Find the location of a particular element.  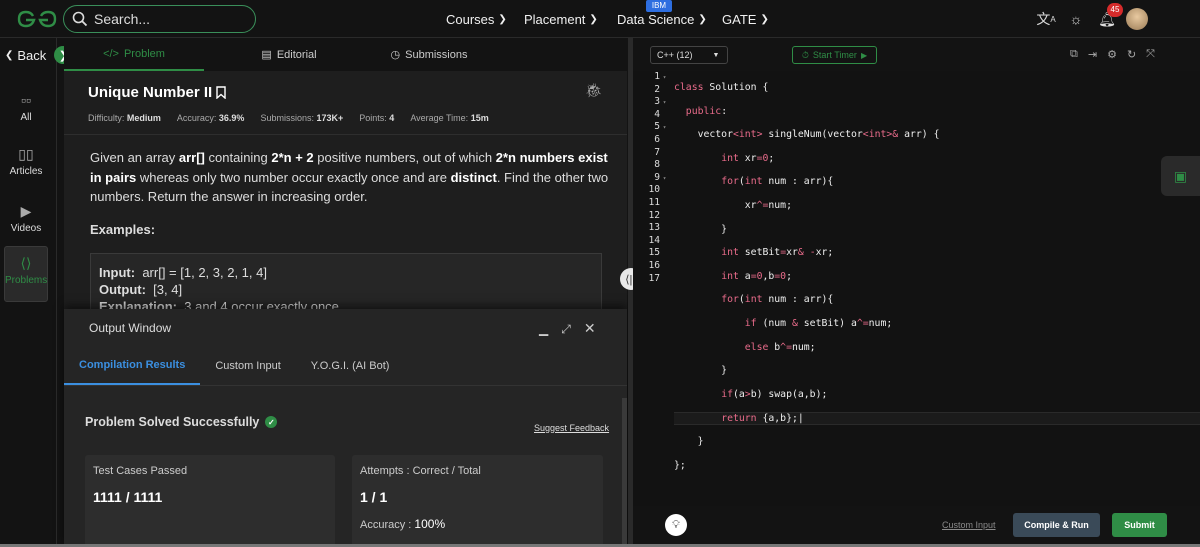

hint-bulb-icon: 💡︎ is located at coordinates (676, 525).